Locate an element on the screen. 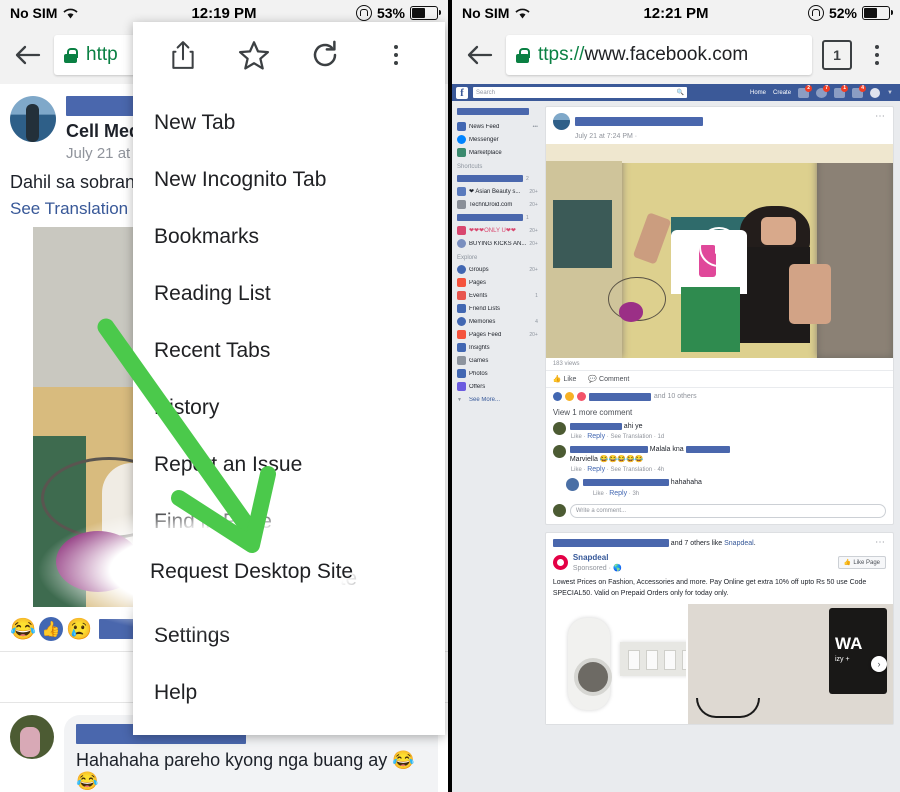  address-bar: ttps://www.facebook.com is located at coordinates (659, 55).